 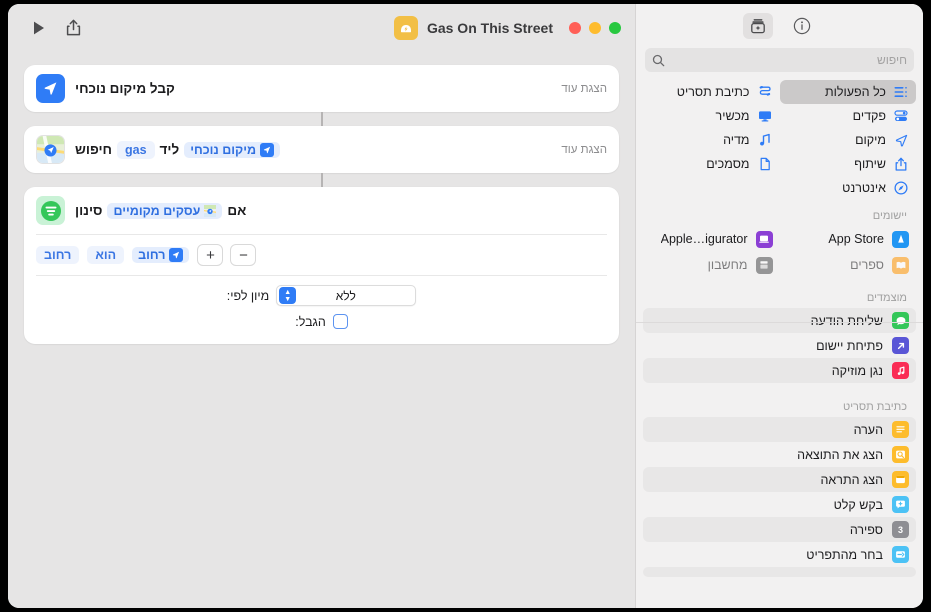 What do you see at coordinates (779, 320) in the screenshot?
I see `list-item: שליחת הודעה` at bounding box center [779, 320].